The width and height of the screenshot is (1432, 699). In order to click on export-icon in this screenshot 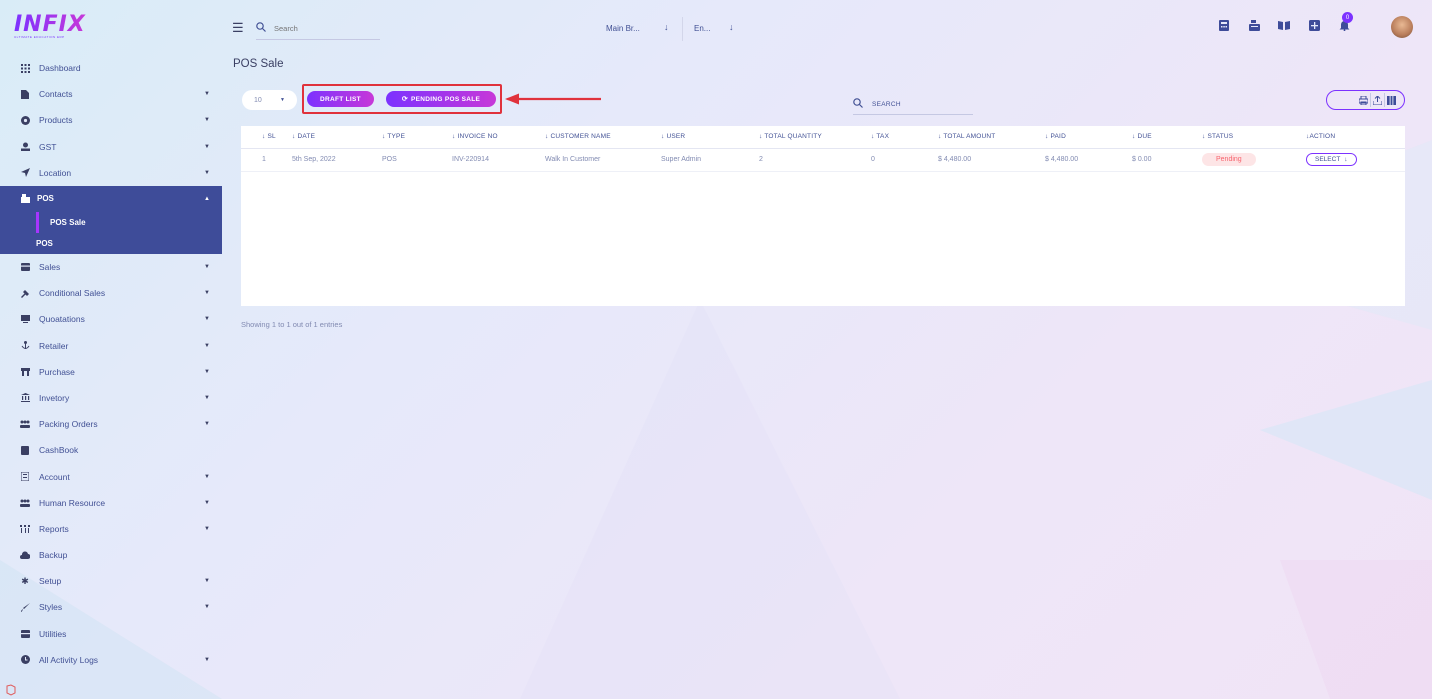, I will do `click(1377, 100)`.